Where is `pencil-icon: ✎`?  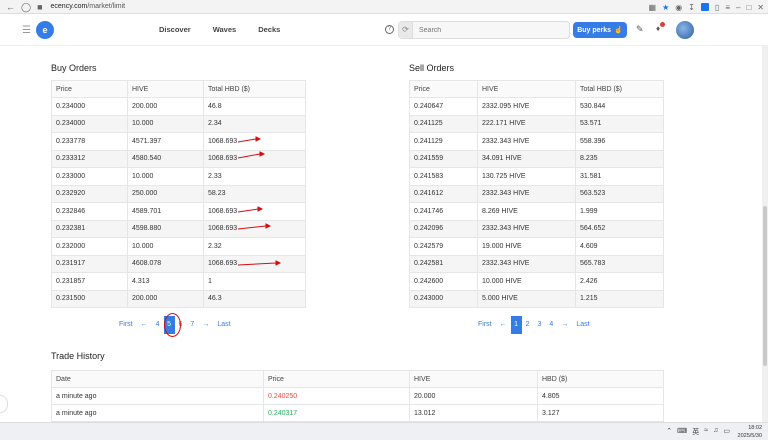 pencil-icon: ✎ is located at coordinates (640, 29).